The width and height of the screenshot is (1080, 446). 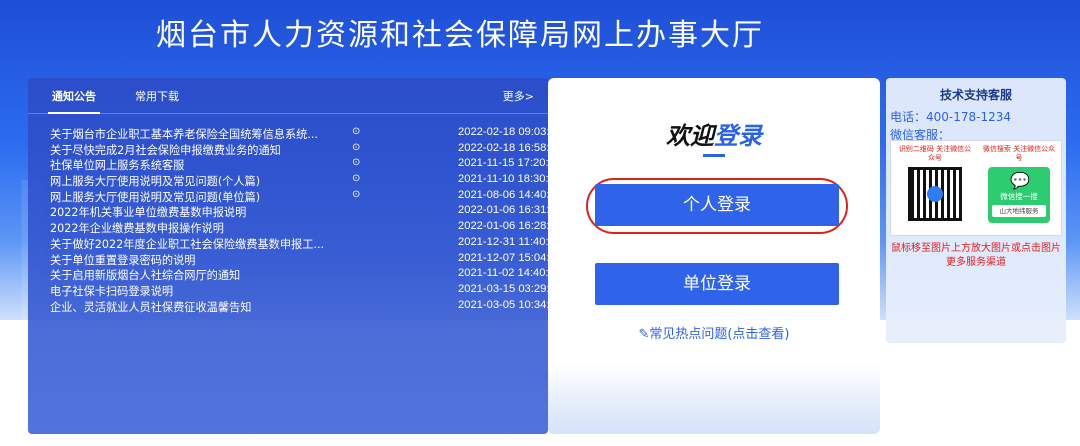 What do you see at coordinates (157, 96) in the screenshot?
I see `tab-downloads: 常用下载` at bounding box center [157, 96].